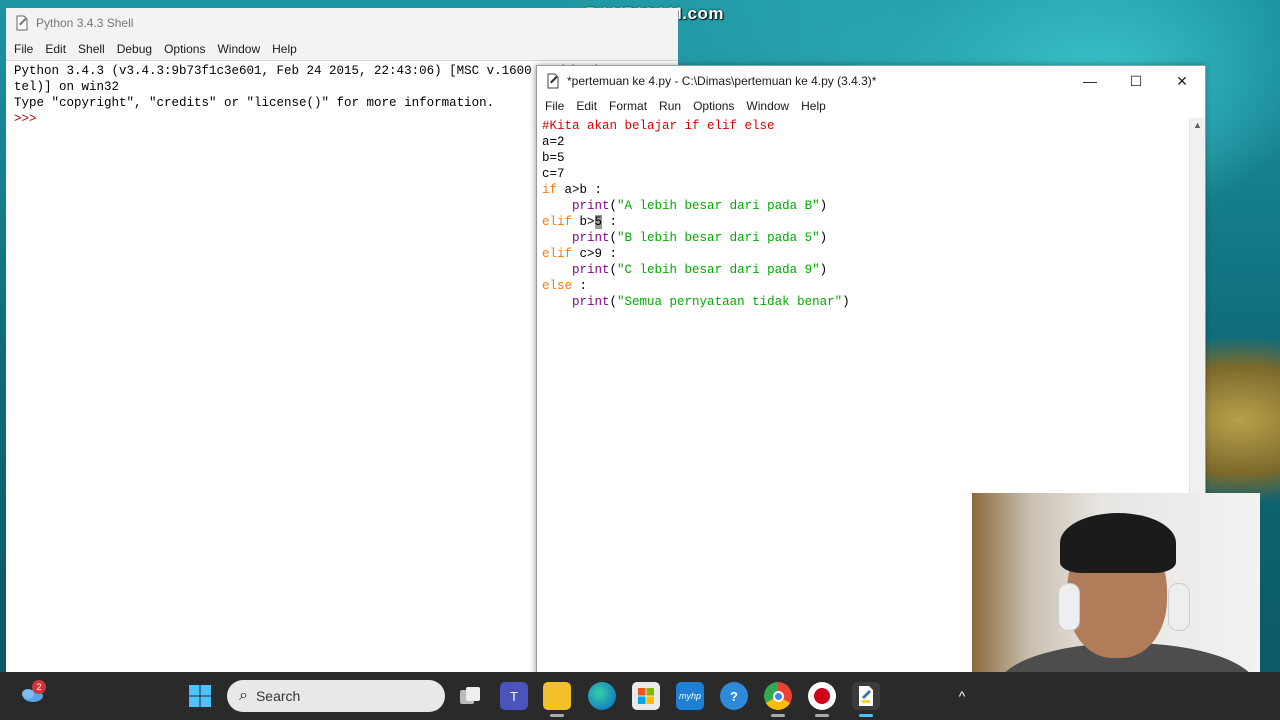 This screenshot has width=1280, height=720. I want to click on code-line-print3: print("C lebih besar dari pada 9"), so click(865, 270).